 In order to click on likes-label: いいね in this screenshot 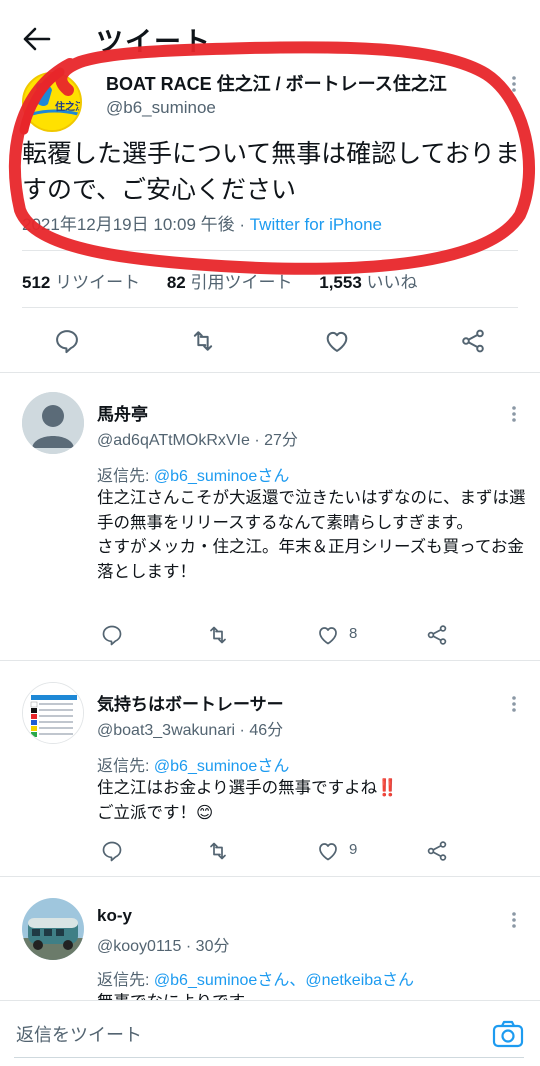, I will do `click(392, 282)`.